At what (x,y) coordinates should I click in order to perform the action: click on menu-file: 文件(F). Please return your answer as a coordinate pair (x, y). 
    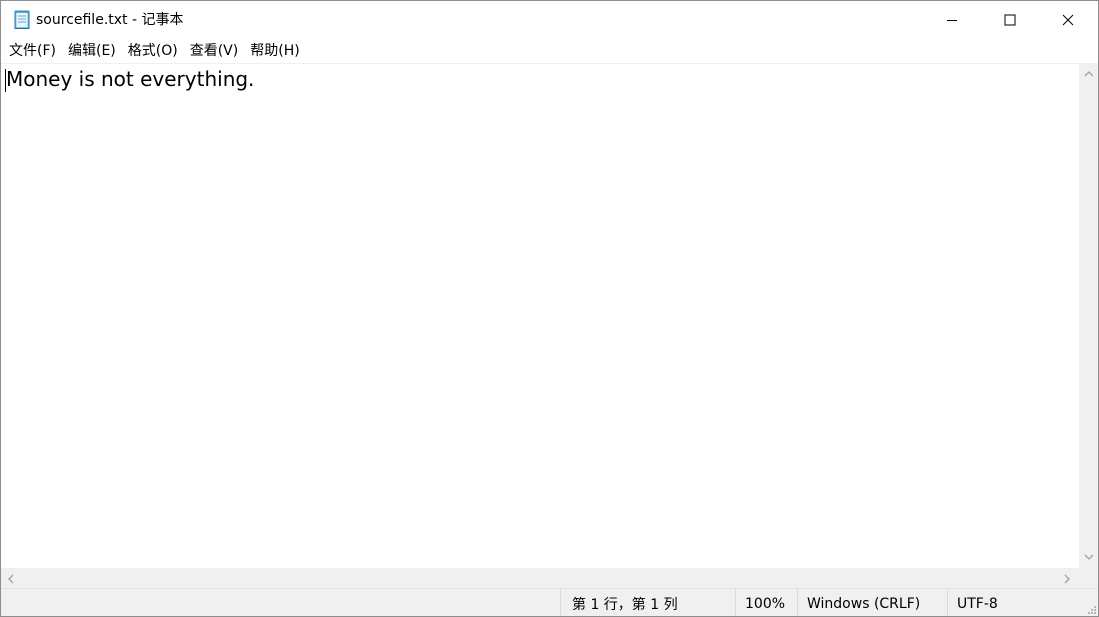
    Looking at the image, I should click on (32, 51).